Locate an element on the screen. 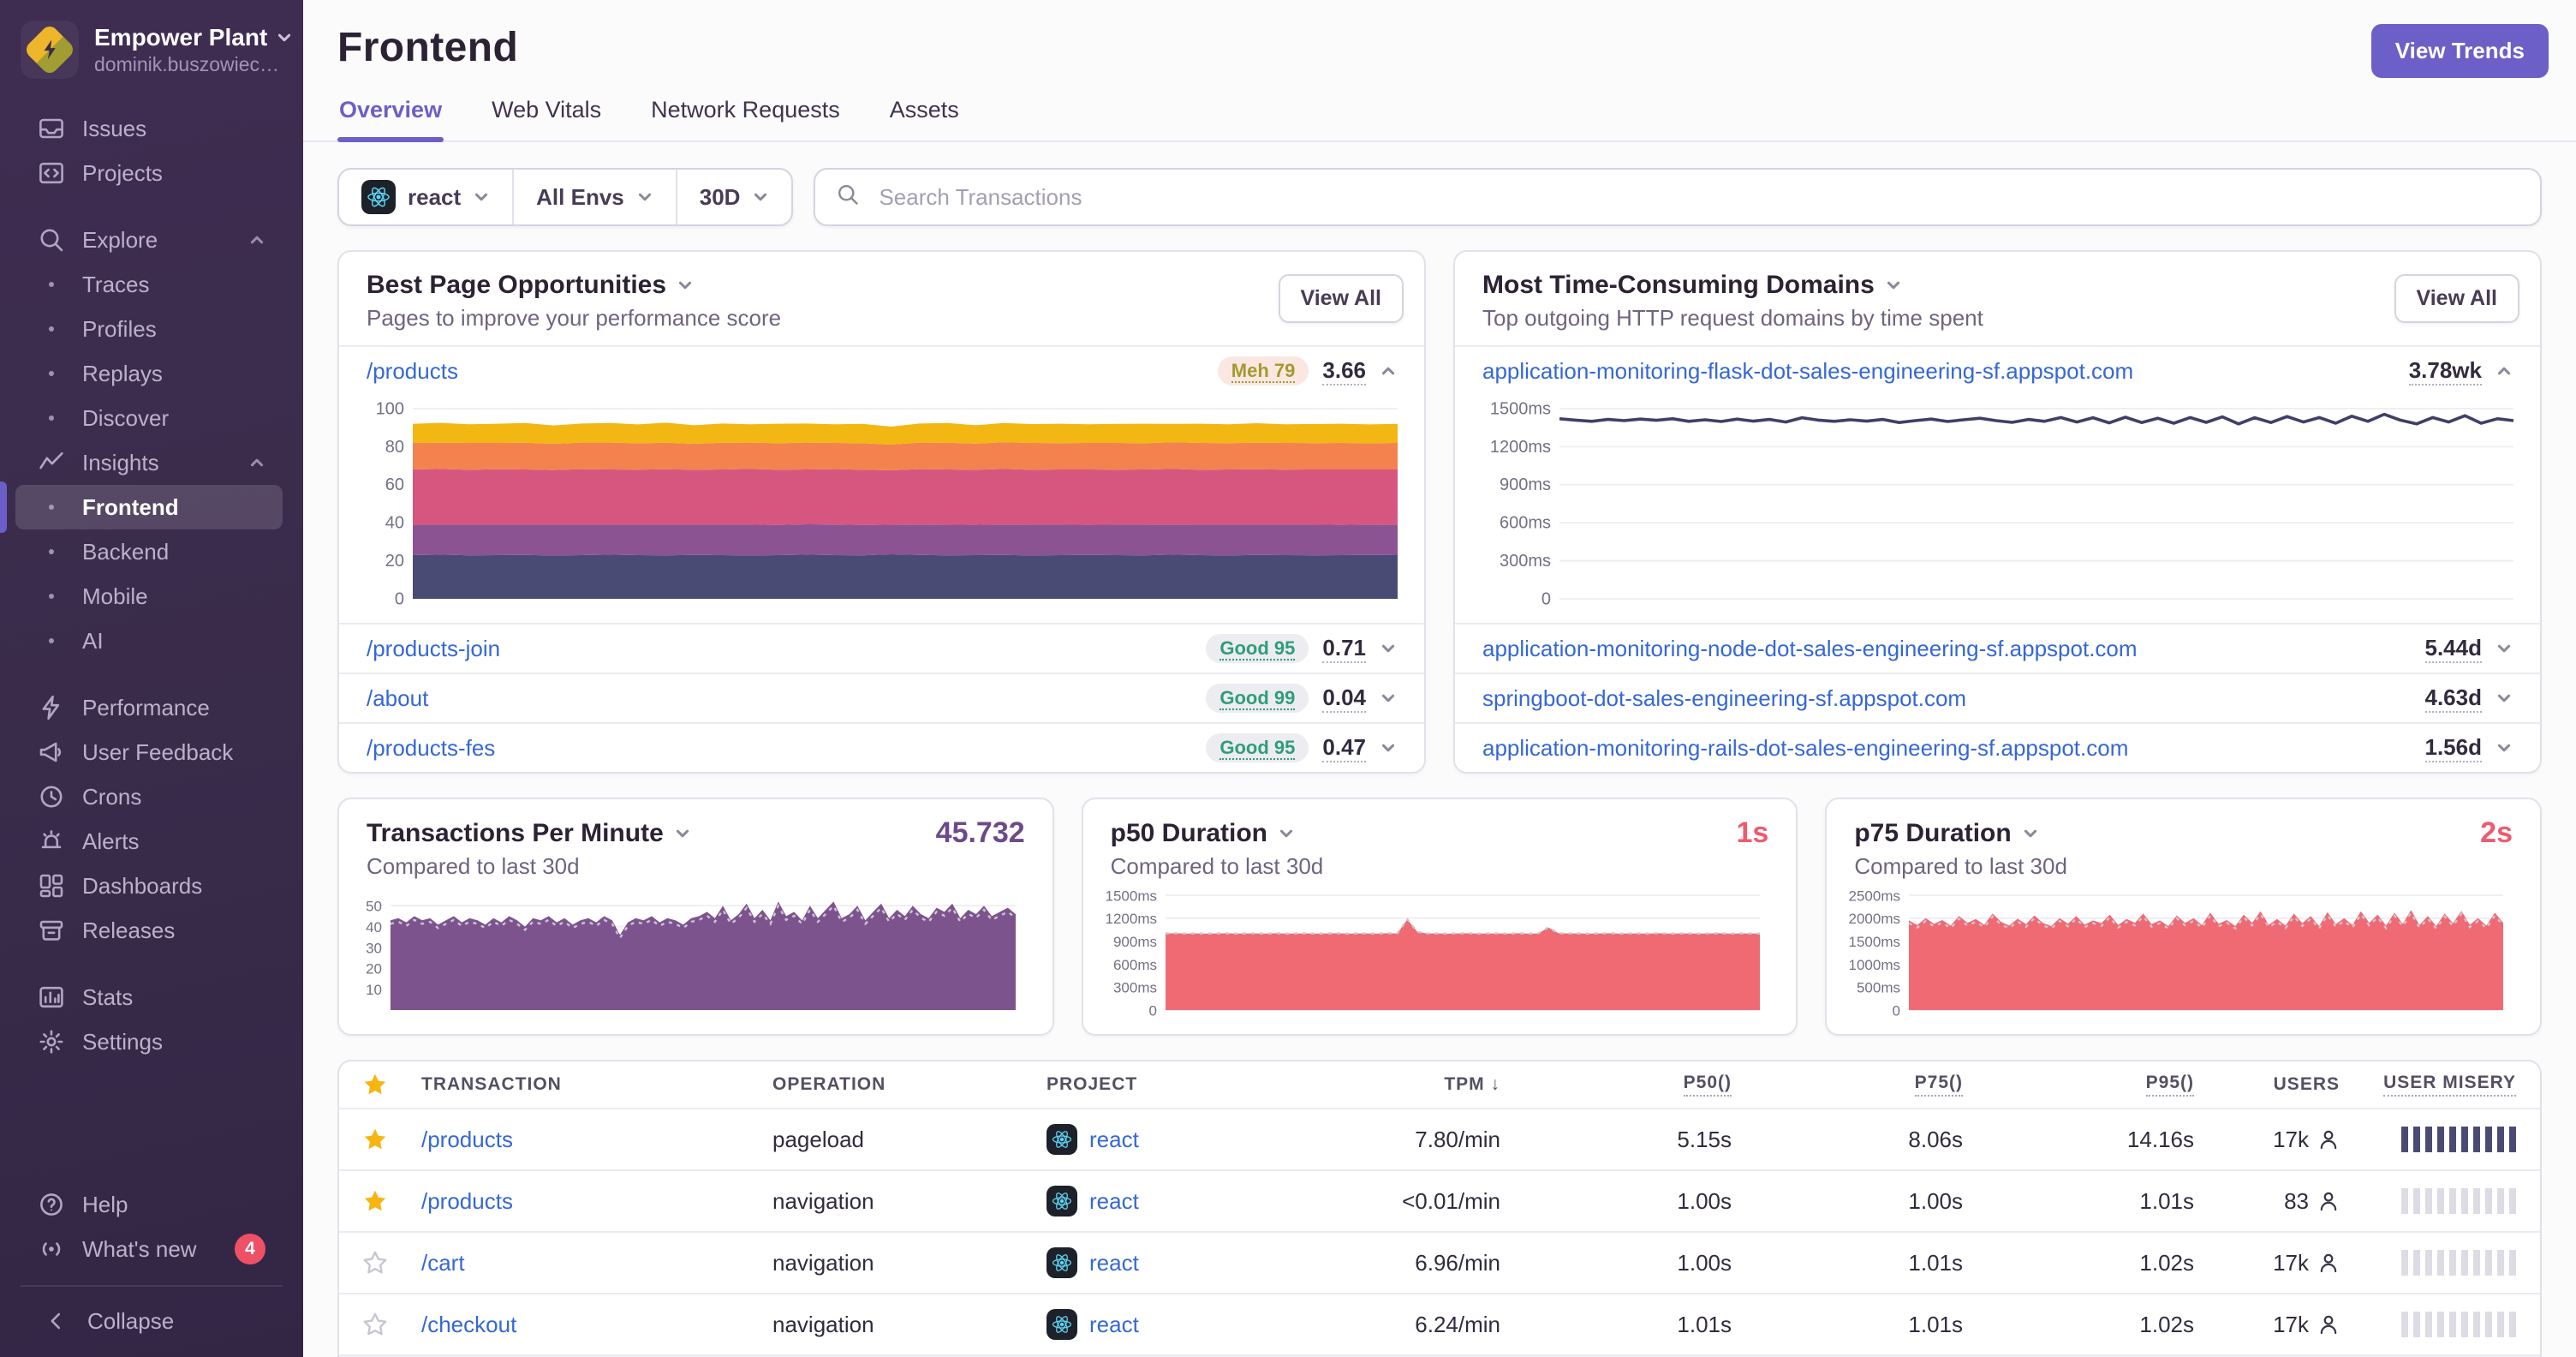 The width and height of the screenshot is (2576, 1357). sidebar-item-stats: Stats is located at coordinates (149, 997).